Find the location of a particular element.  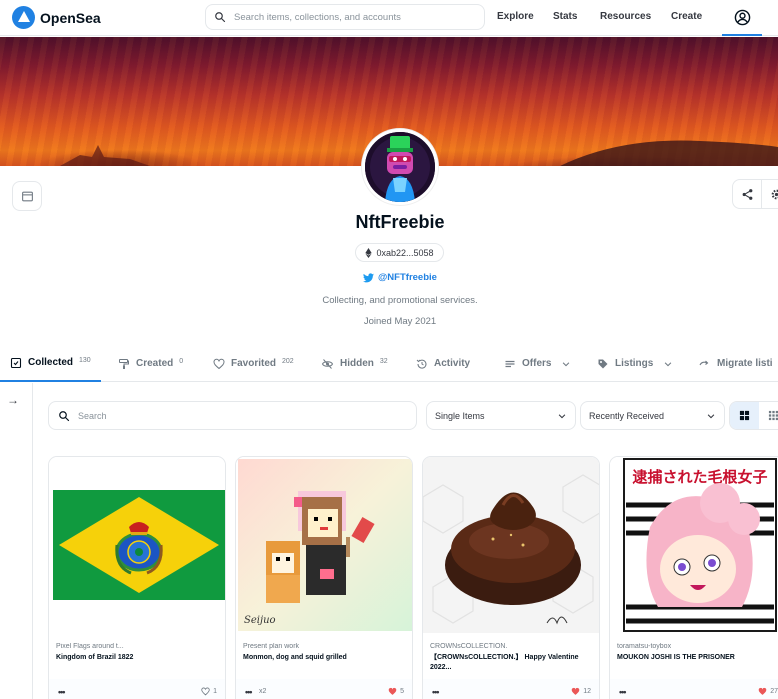

tab-label: Favorited is located at coordinates (254, 363).